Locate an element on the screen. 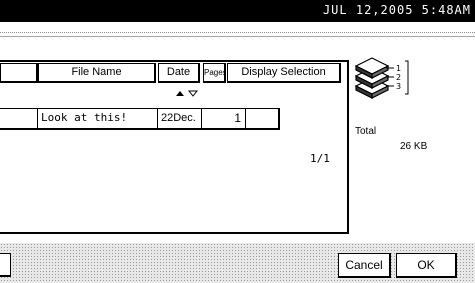  row-pages: 1 is located at coordinates (224, 118).